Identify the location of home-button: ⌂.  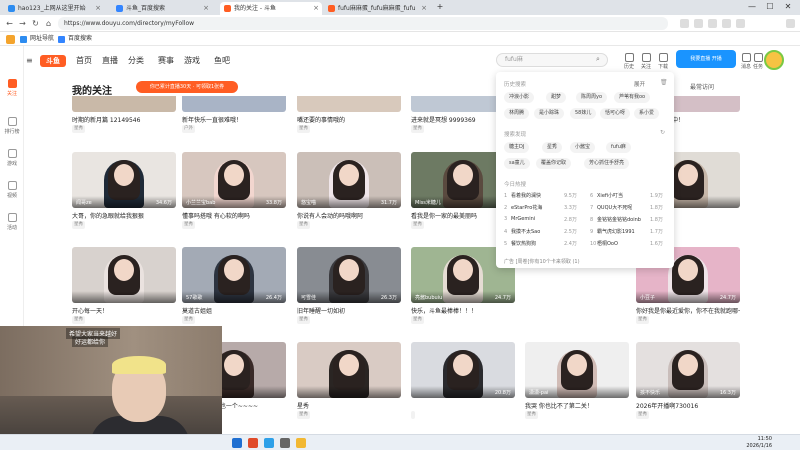
(48, 23).